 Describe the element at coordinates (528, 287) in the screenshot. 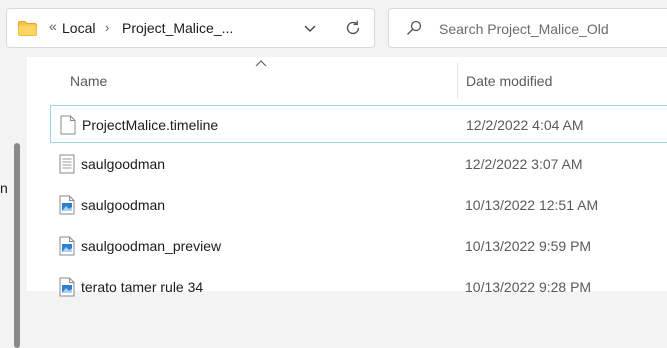

I see `file-date-modified: 10/13/2022 9:28 PM` at that location.